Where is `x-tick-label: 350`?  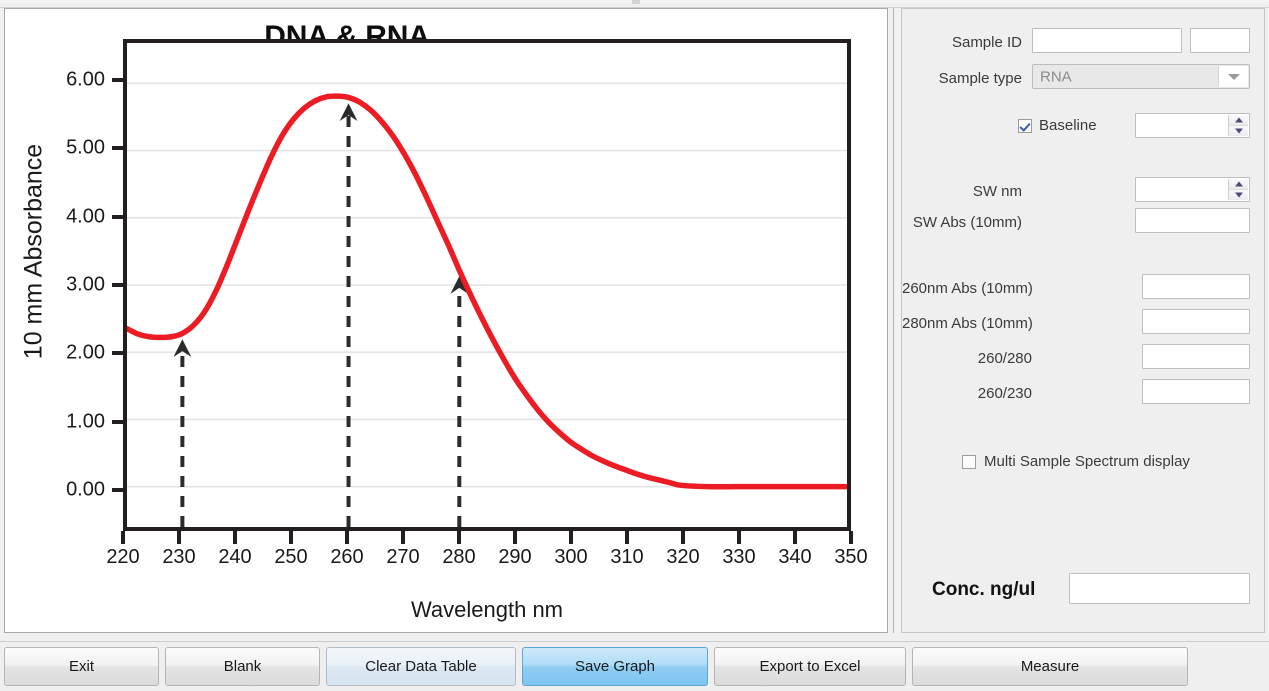
x-tick-label: 350 is located at coordinates (851, 557).